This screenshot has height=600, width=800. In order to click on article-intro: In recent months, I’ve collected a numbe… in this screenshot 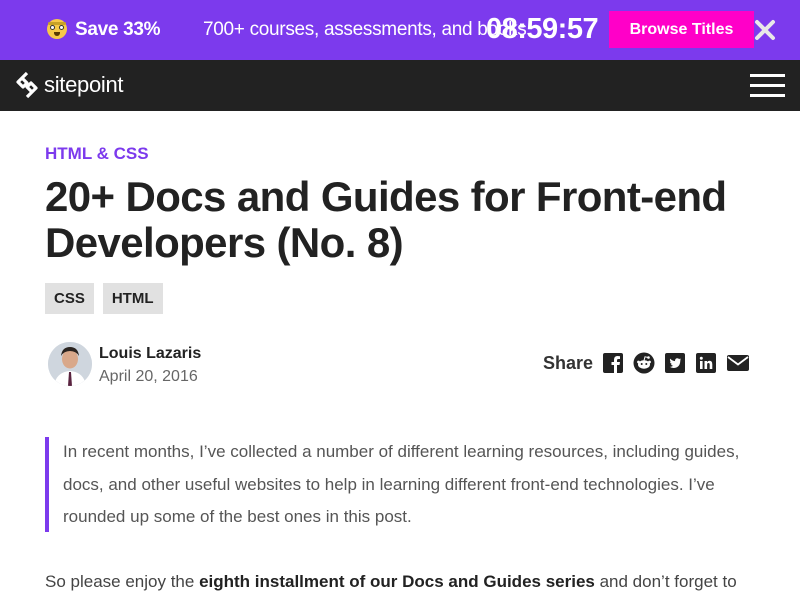, I will do `click(395, 484)`.